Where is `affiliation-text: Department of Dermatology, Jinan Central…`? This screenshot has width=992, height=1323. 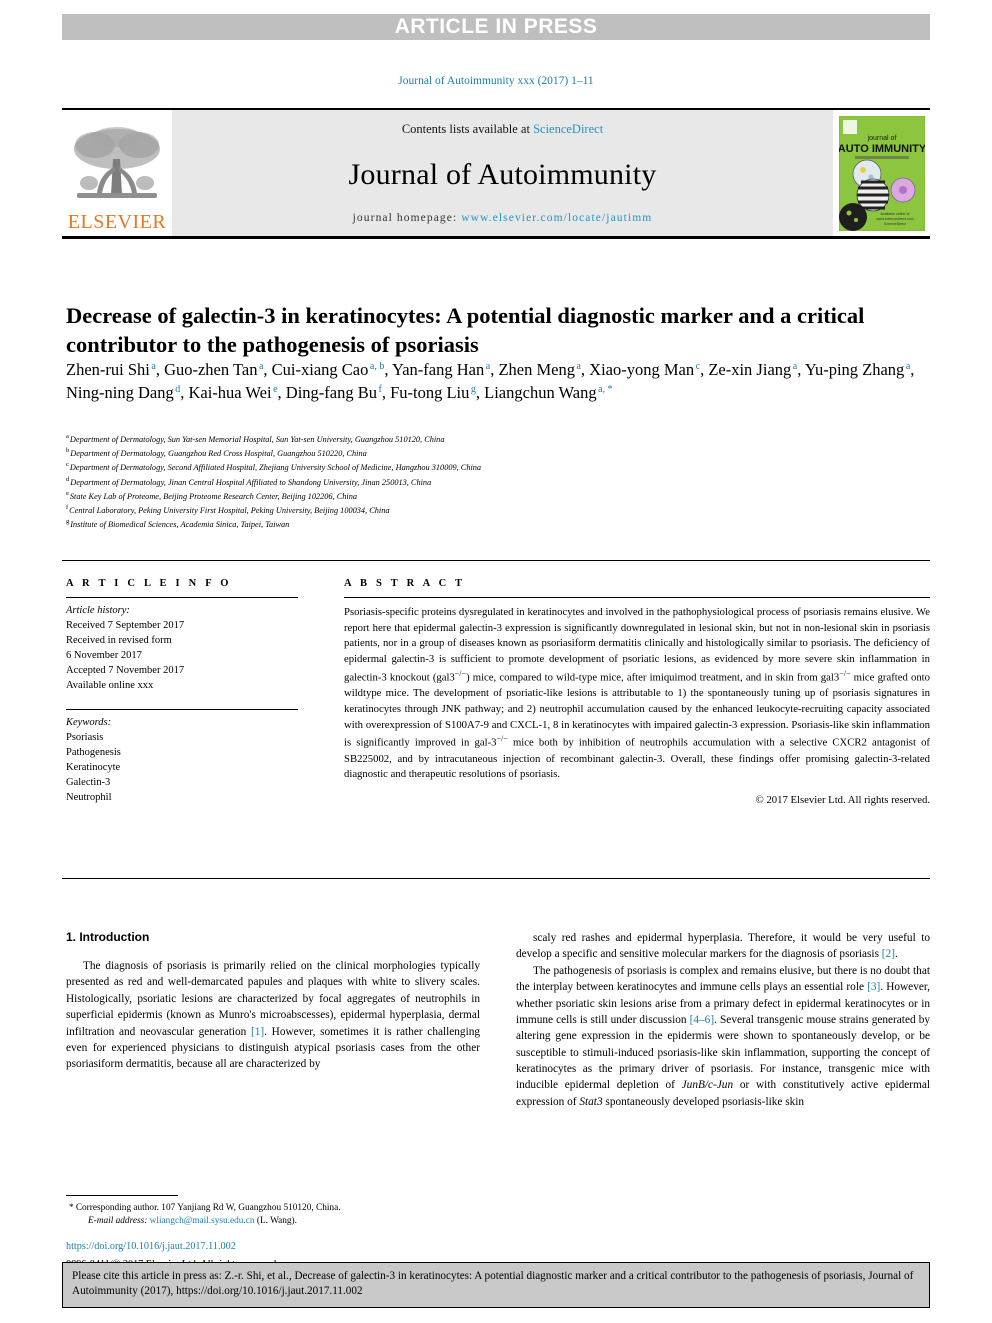
affiliation-text: Department of Dermatology, Jinan Central… is located at coordinates (251, 482).